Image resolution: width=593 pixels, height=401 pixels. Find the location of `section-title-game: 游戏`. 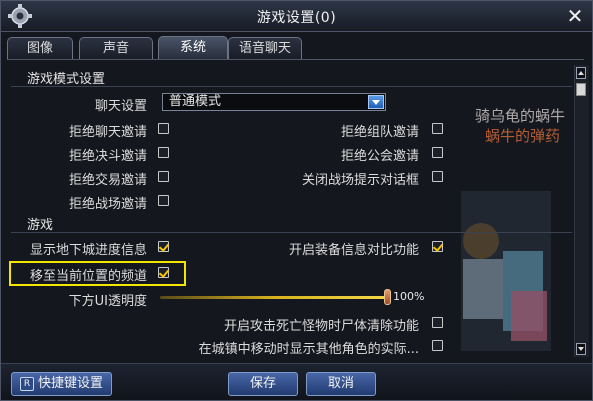

section-title-game: 游戏 is located at coordinates (40, 225).